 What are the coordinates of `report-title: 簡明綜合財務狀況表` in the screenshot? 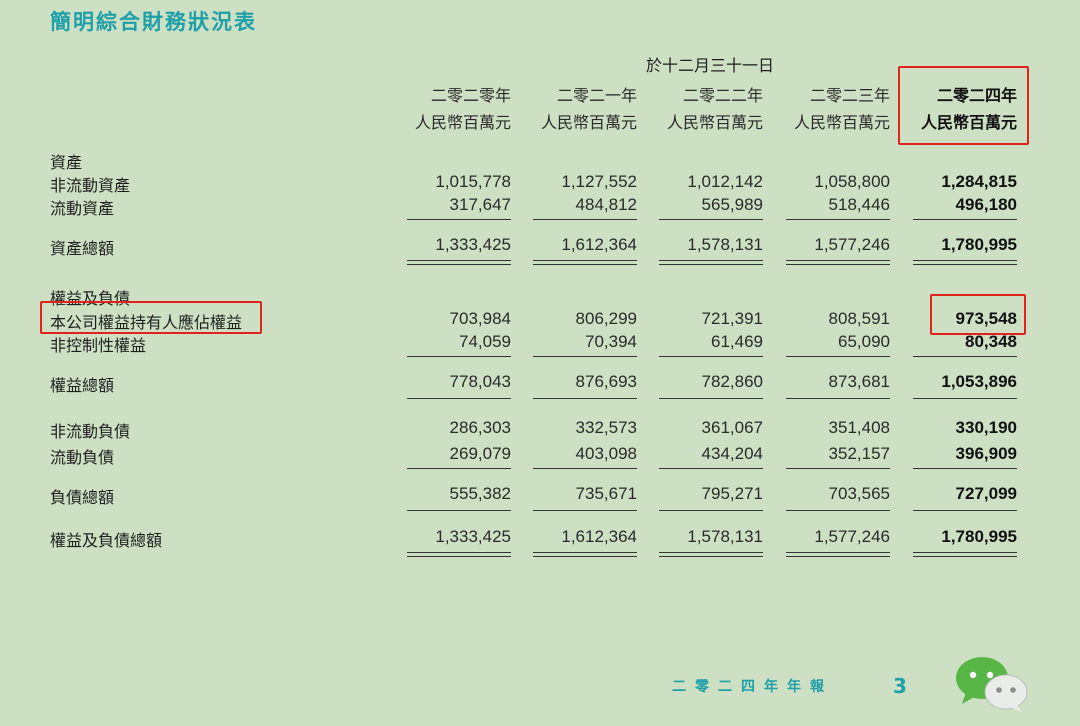 It's located at (153, 22).